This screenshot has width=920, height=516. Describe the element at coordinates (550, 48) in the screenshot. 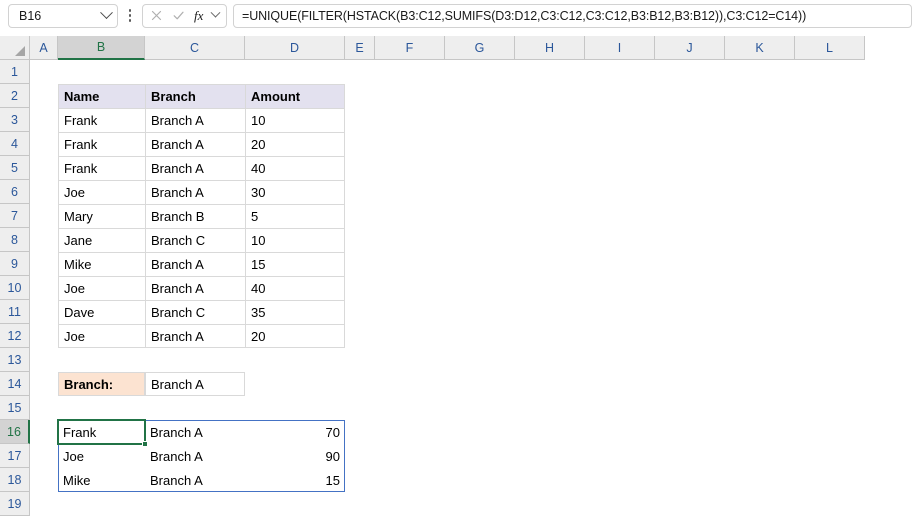

I see `column-header-h: H` at that location.